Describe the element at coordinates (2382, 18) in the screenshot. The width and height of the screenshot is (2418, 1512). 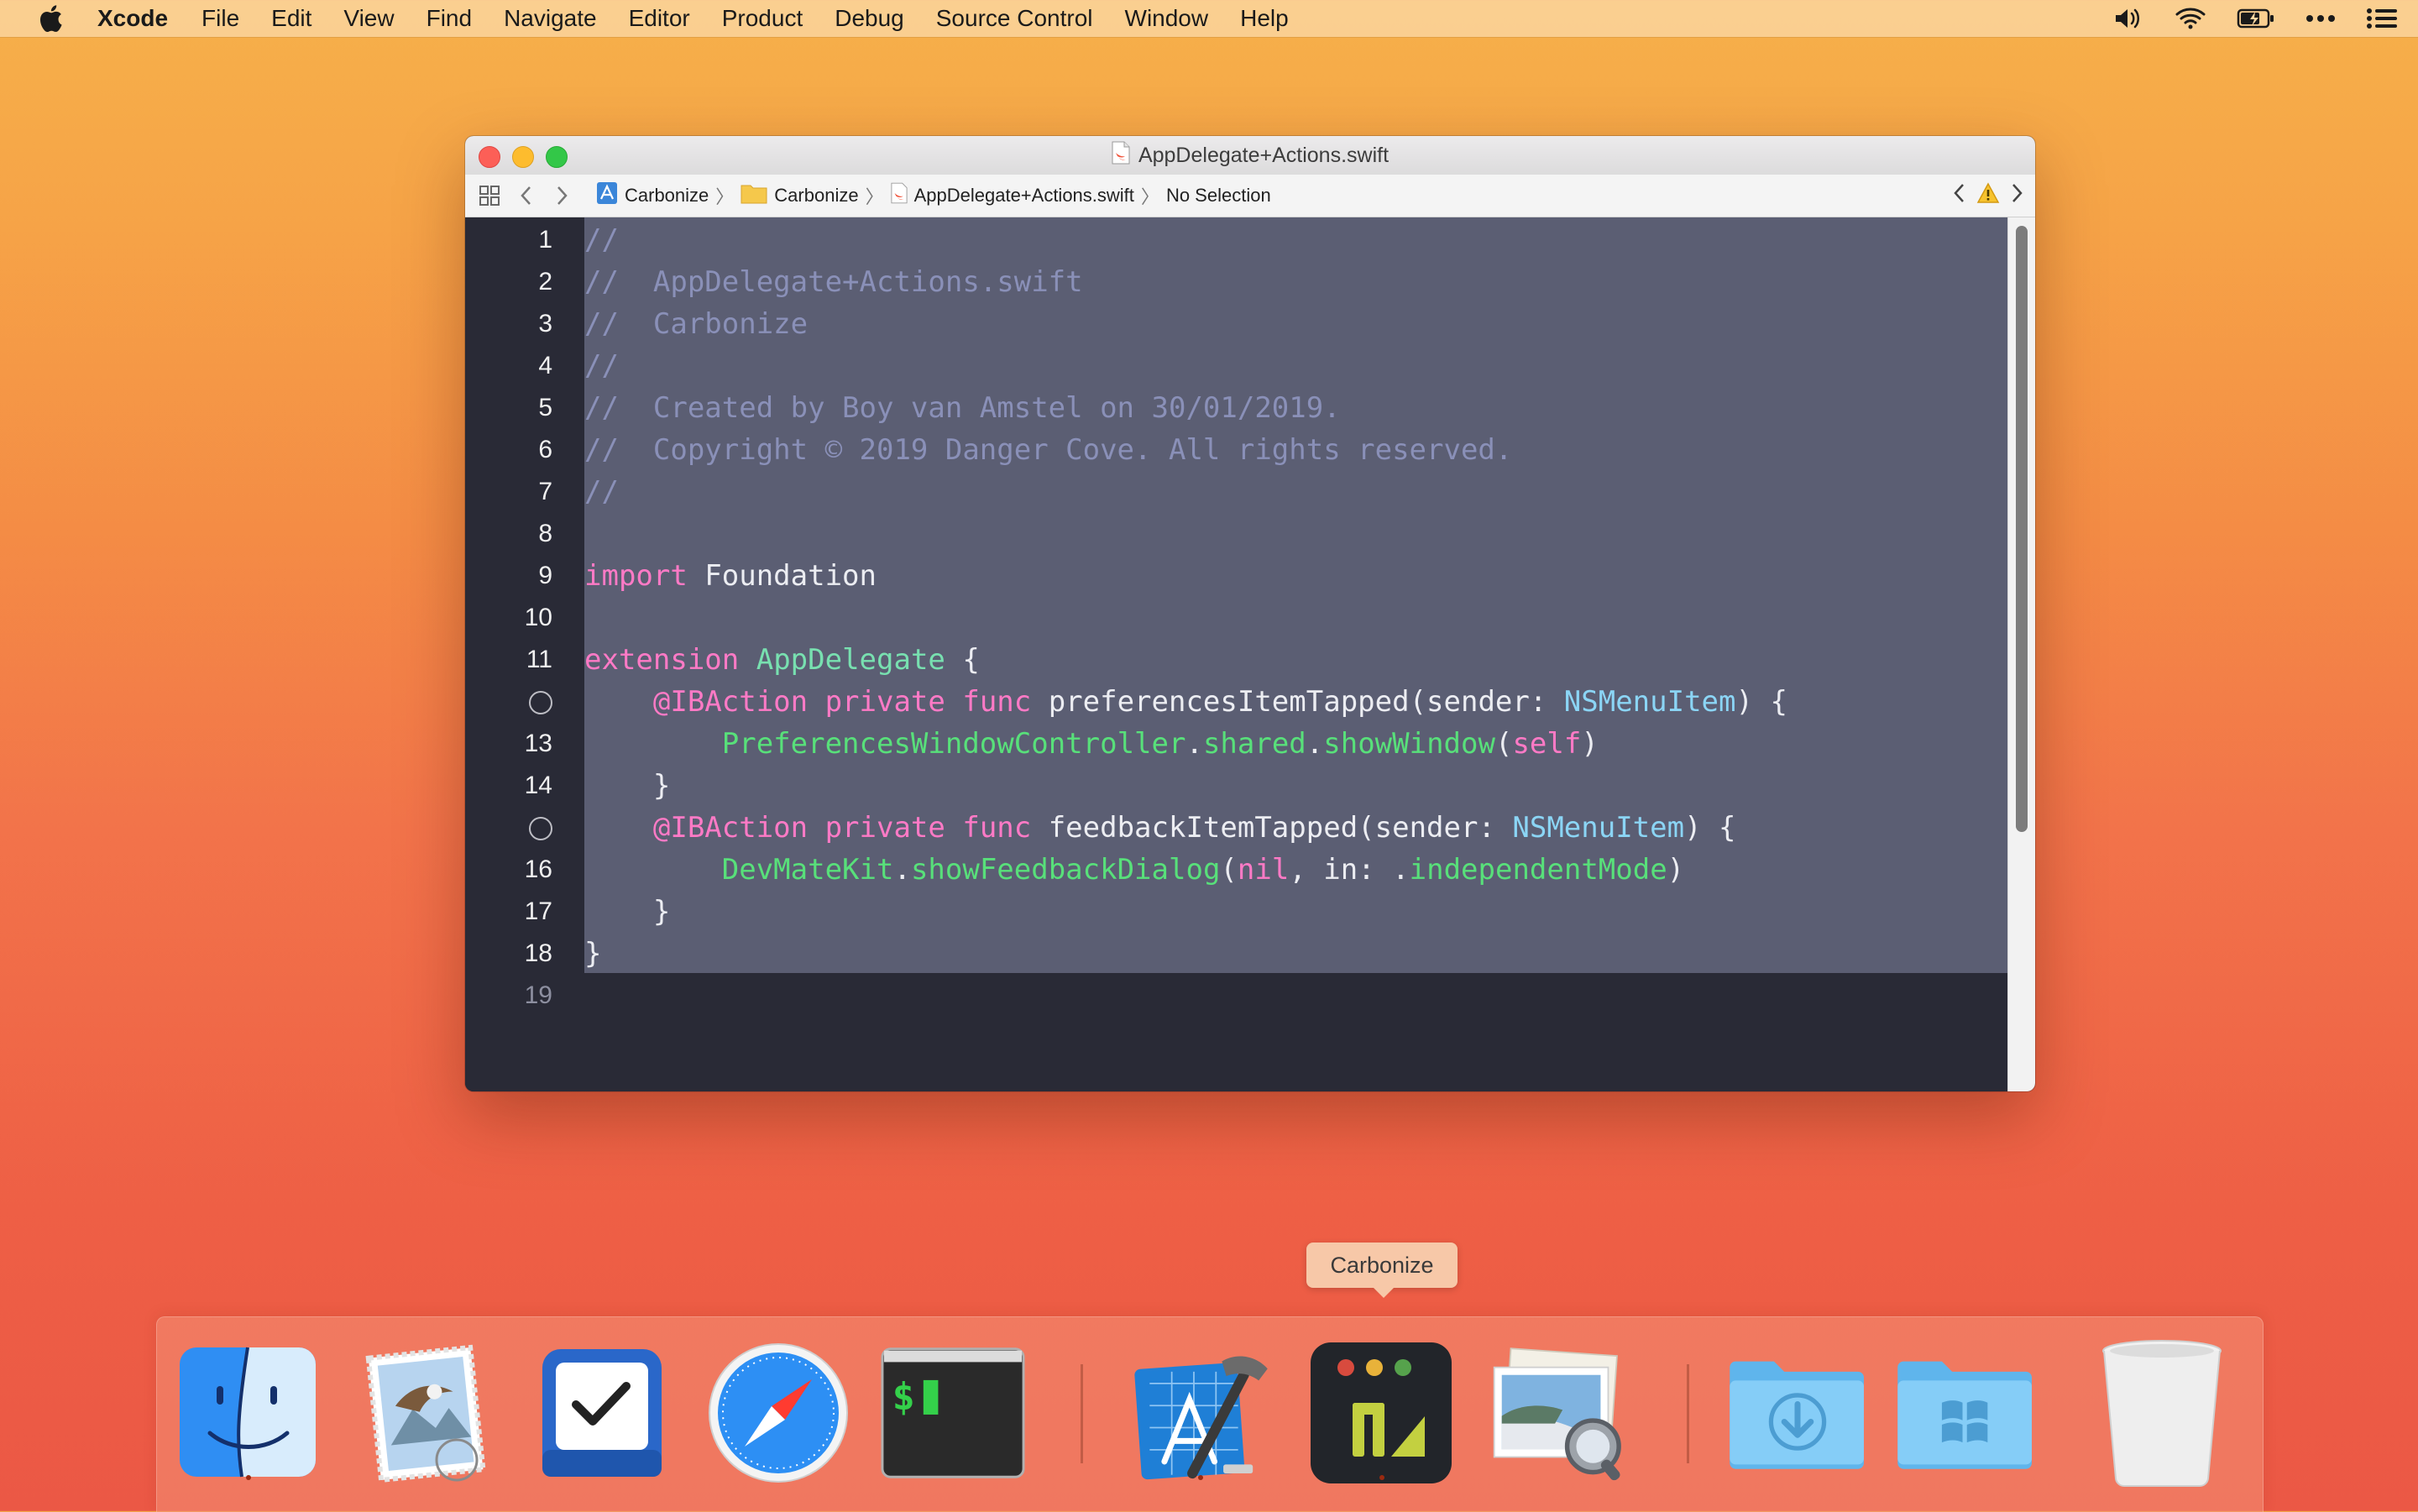
I see `list-icon` at that location.